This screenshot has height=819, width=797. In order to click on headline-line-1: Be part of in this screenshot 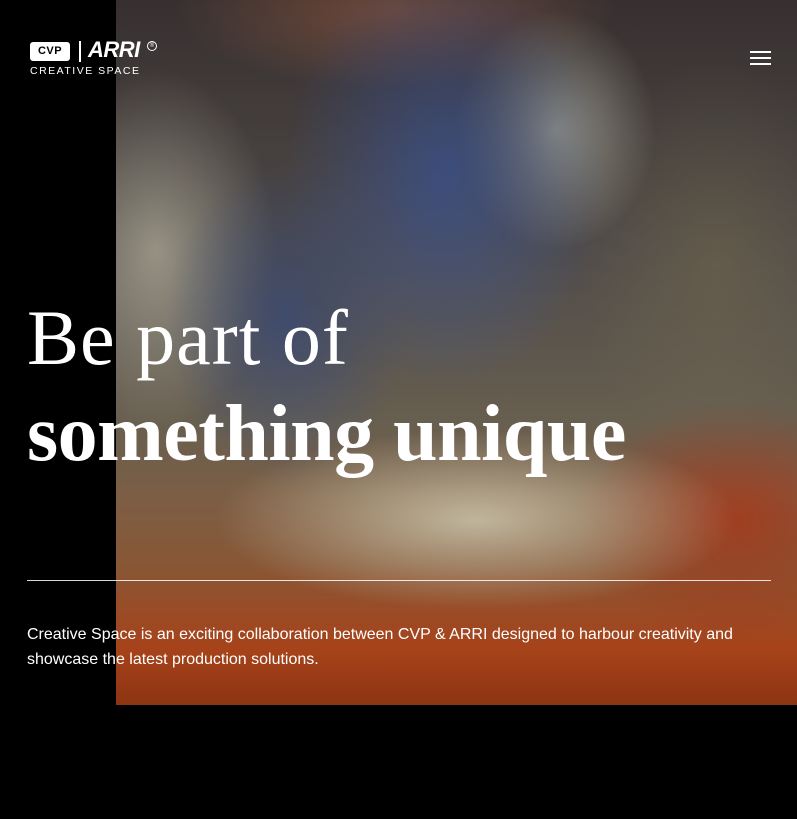, I will do `click(188, 337)`.